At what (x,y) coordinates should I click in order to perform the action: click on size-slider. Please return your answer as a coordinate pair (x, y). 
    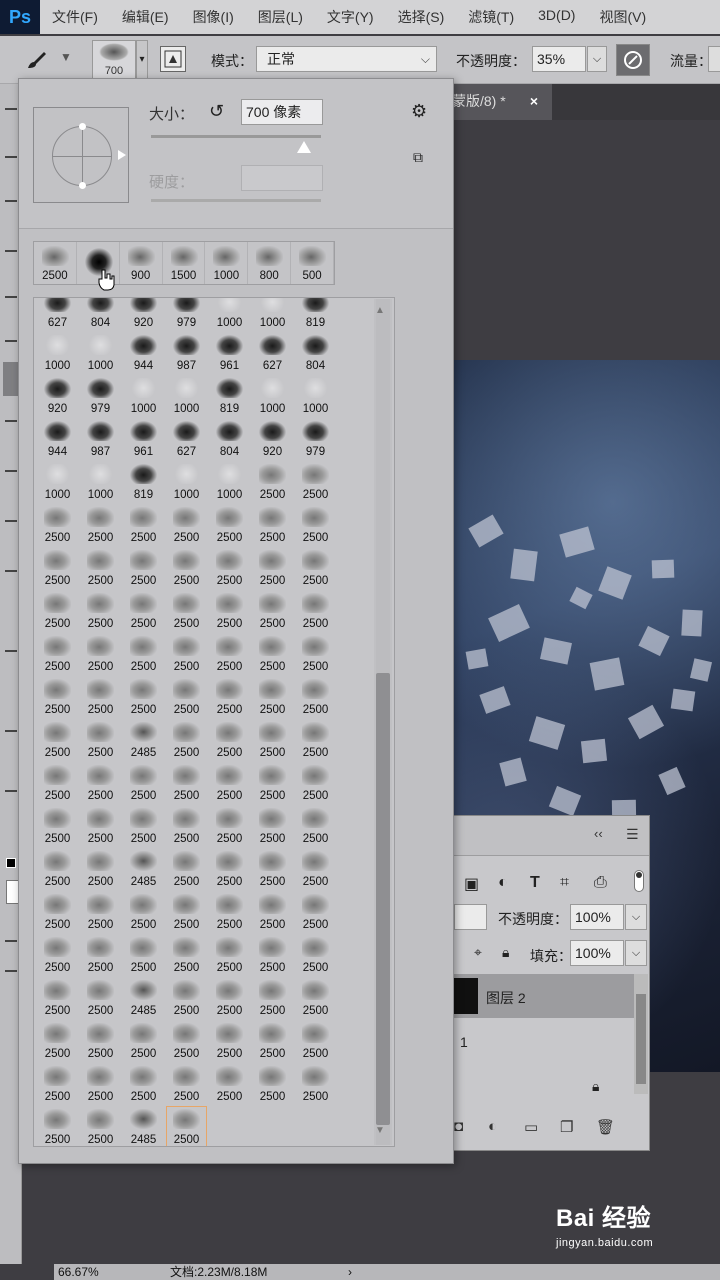
    Looking at the image, I should click on (236, 144).